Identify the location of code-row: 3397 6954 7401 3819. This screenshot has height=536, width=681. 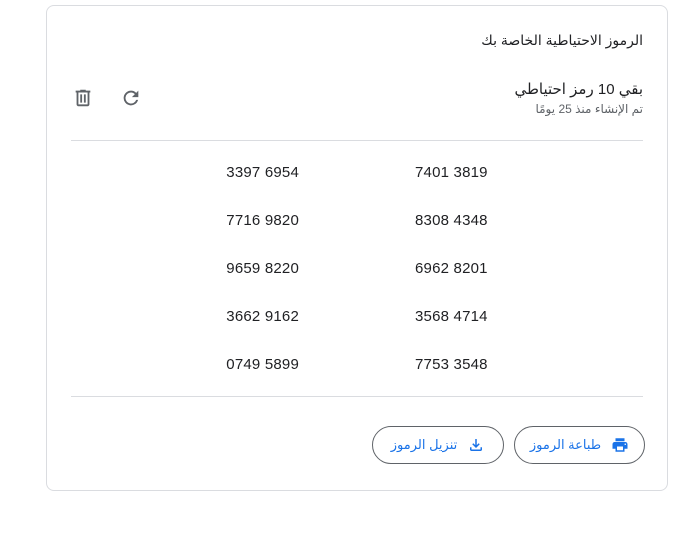
(357, 180).